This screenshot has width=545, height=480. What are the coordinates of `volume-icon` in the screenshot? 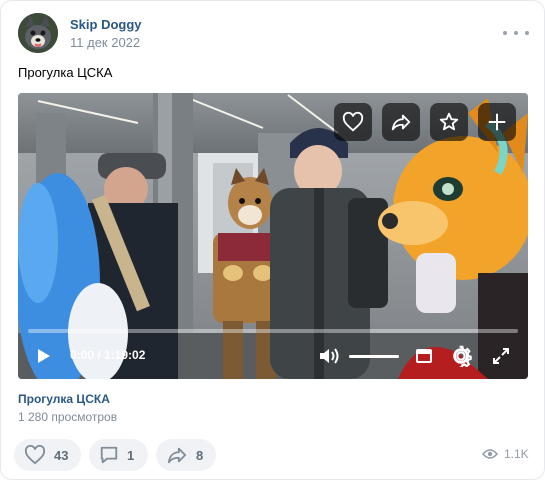 It's located at (329, 358).